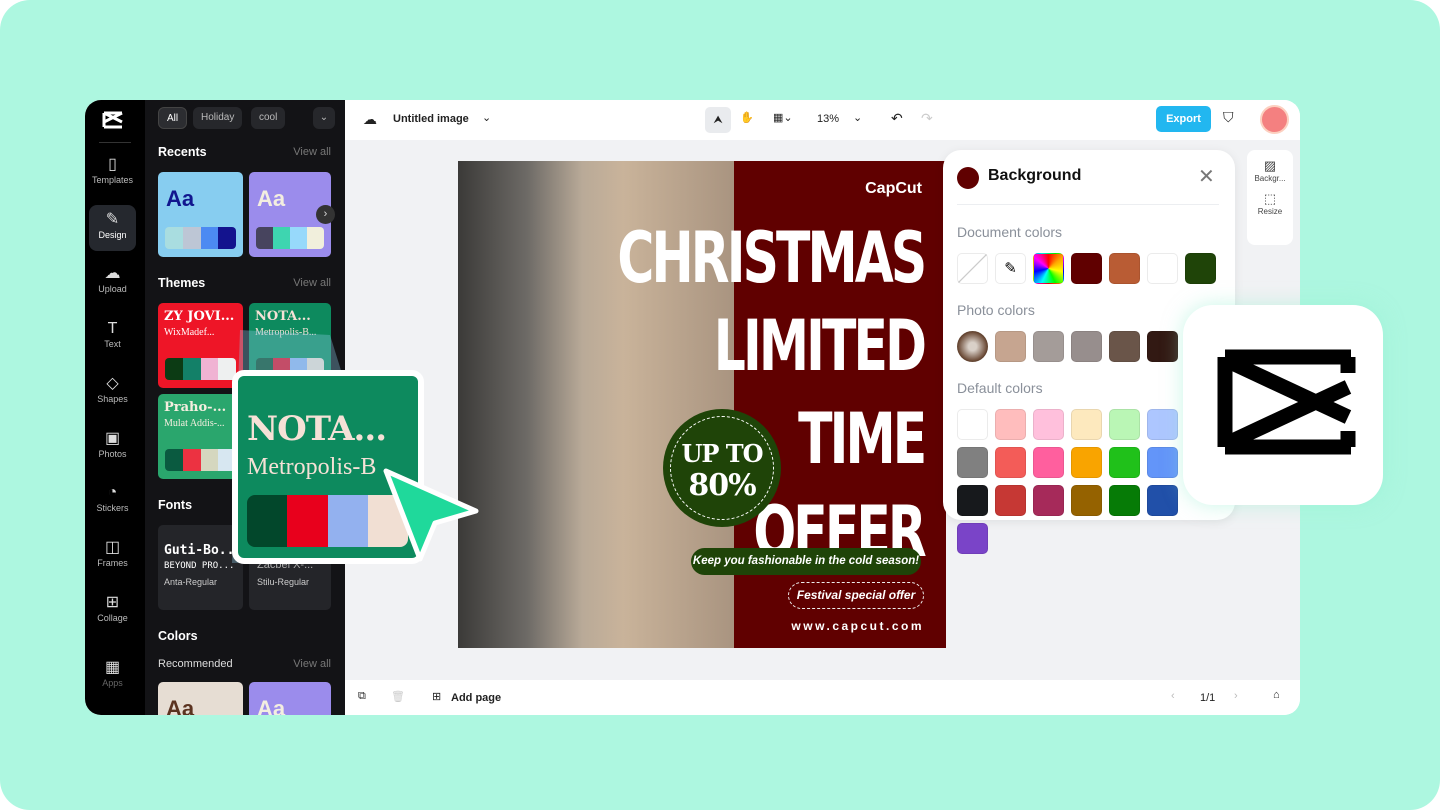 The image size is (1440, 810). I want to click on cursor-arrow-icon, so click(431, 515).